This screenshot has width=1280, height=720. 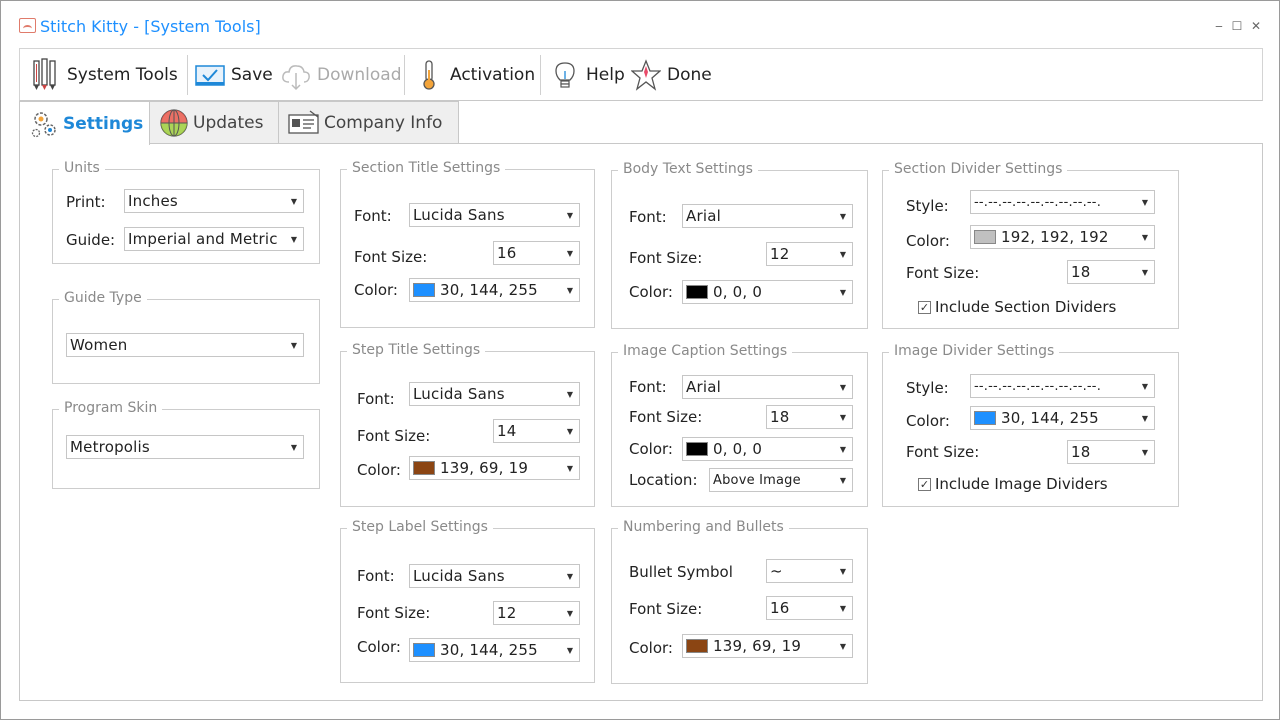 What do you see at coordinates (359, 74) in the screenshot?
I see `download-label: Download` at bounding box center [359, 74].